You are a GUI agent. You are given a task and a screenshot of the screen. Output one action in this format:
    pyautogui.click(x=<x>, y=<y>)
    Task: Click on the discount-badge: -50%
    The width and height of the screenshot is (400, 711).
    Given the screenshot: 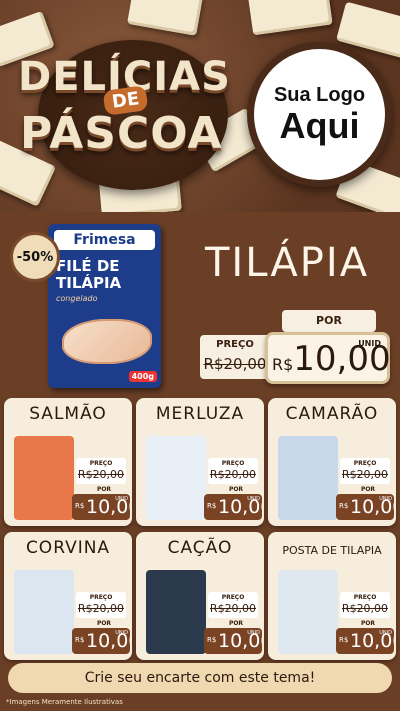 What is the action you would take?
    pyautogui.click(x=35, y=257)
    